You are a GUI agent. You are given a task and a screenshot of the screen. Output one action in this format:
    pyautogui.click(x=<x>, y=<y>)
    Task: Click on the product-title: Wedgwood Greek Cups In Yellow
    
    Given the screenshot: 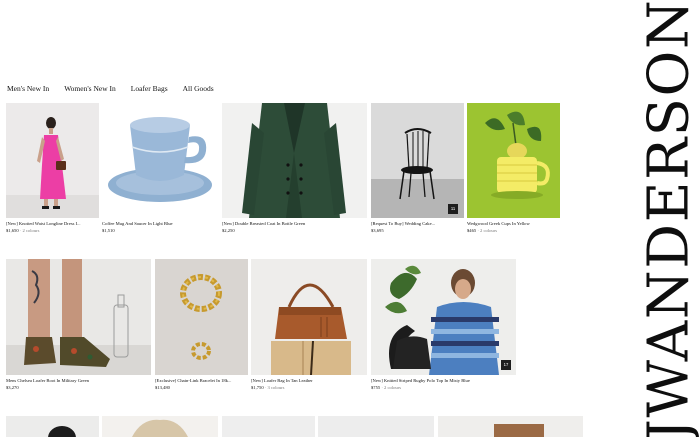 What is the action you would take?
    pyautogui.click(x=513, y=224)
    